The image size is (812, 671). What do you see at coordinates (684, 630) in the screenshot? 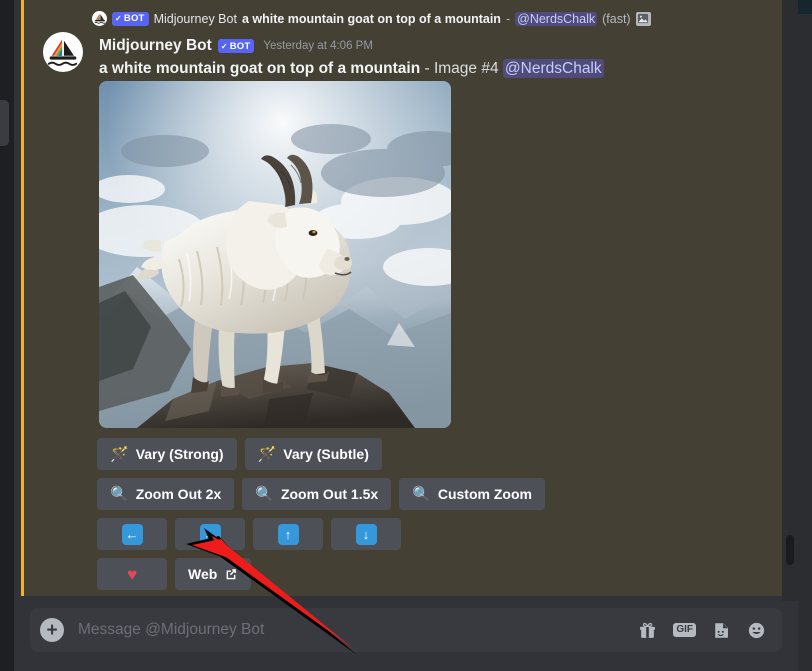
I see `gif-icon: GIF` at bounding box center [684, 630].